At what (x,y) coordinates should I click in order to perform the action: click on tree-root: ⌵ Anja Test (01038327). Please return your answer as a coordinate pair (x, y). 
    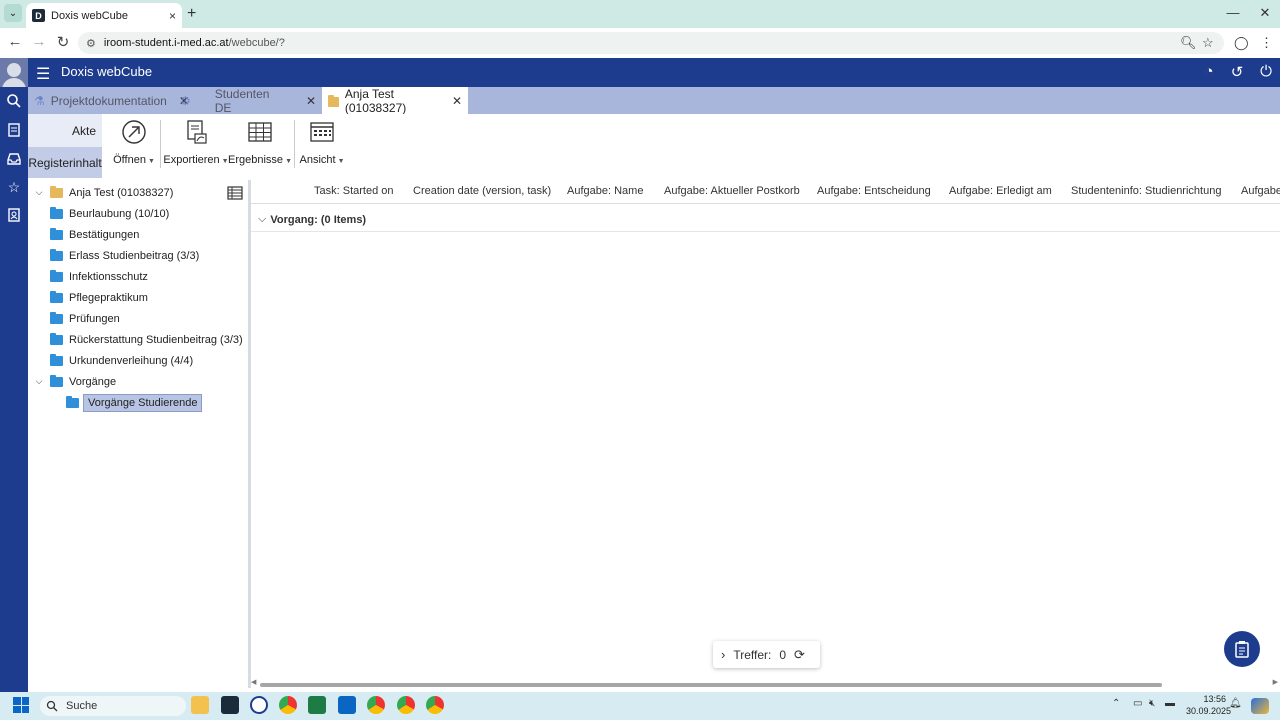
    Looking at the image, I should click on (138, 192).